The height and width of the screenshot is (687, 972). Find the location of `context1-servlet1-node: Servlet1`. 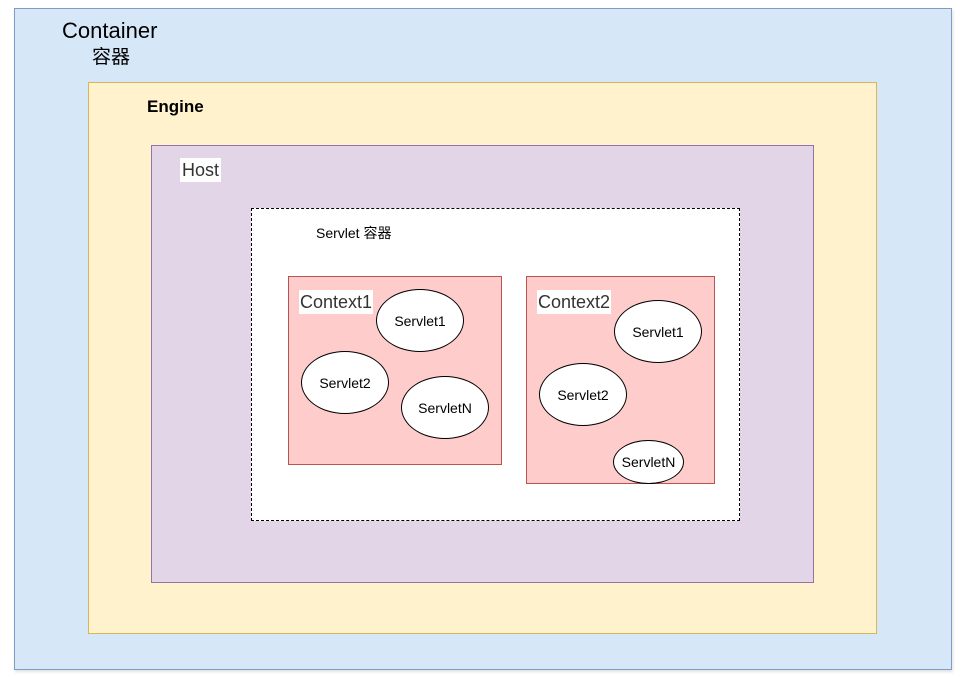

context1-servlet1-node: Servlet1 is located at coordinates (420, 320).